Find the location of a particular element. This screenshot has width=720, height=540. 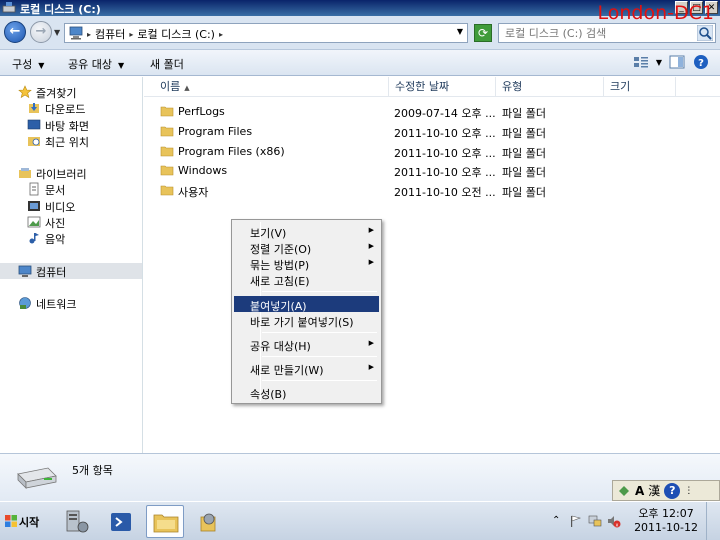

column-modified: 수정한 날짜 is located at coordinates (442, 87).